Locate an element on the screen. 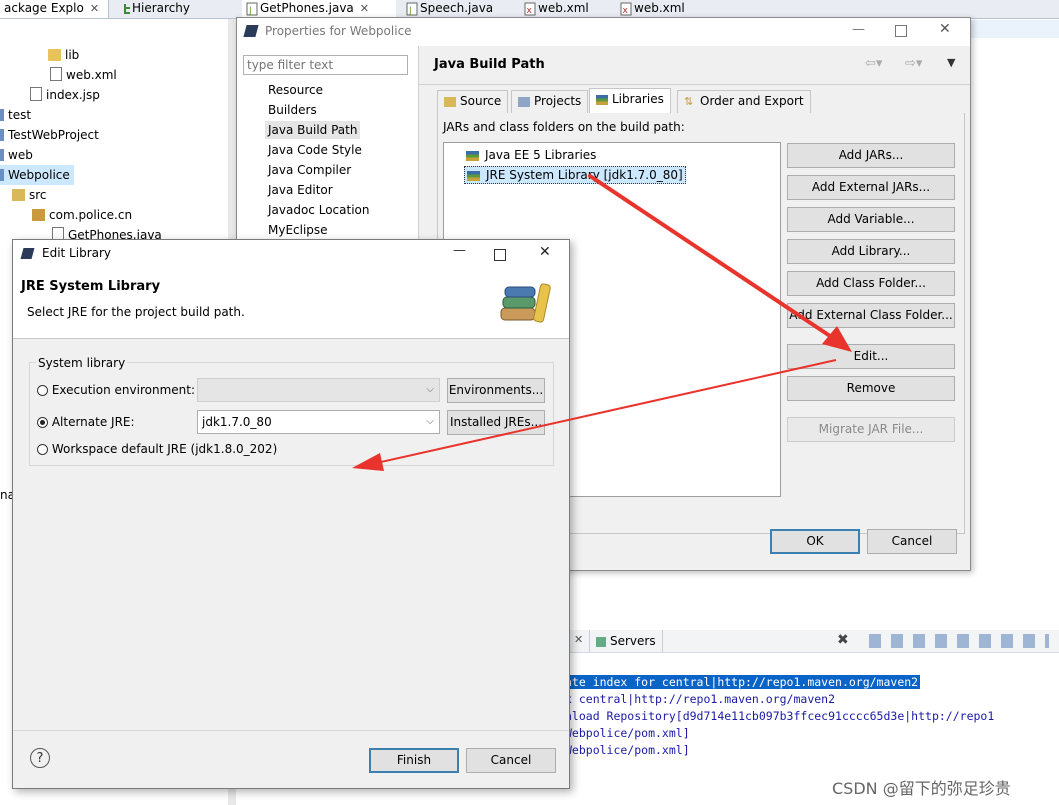 Image resolution: width=1059 pixels, height=805 pixels. remove-button: Remove is located at coordinates (871, 388).